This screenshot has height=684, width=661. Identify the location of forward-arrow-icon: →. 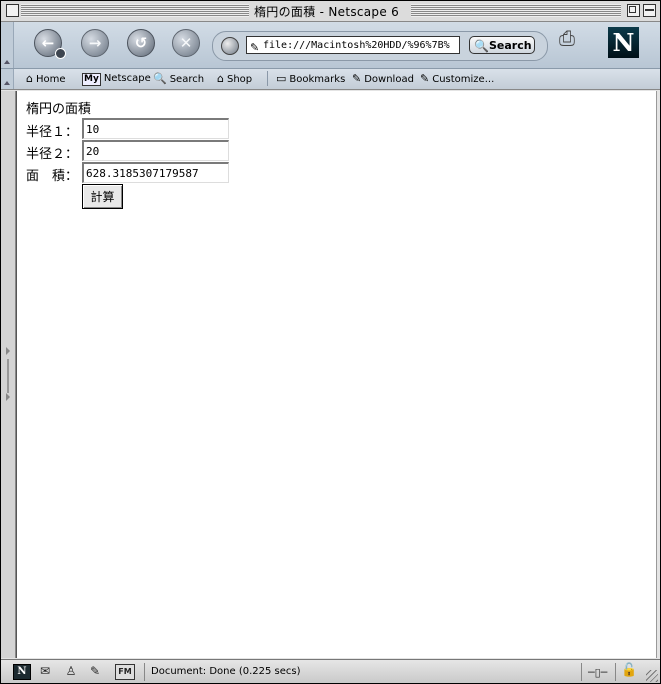
(95, 43).